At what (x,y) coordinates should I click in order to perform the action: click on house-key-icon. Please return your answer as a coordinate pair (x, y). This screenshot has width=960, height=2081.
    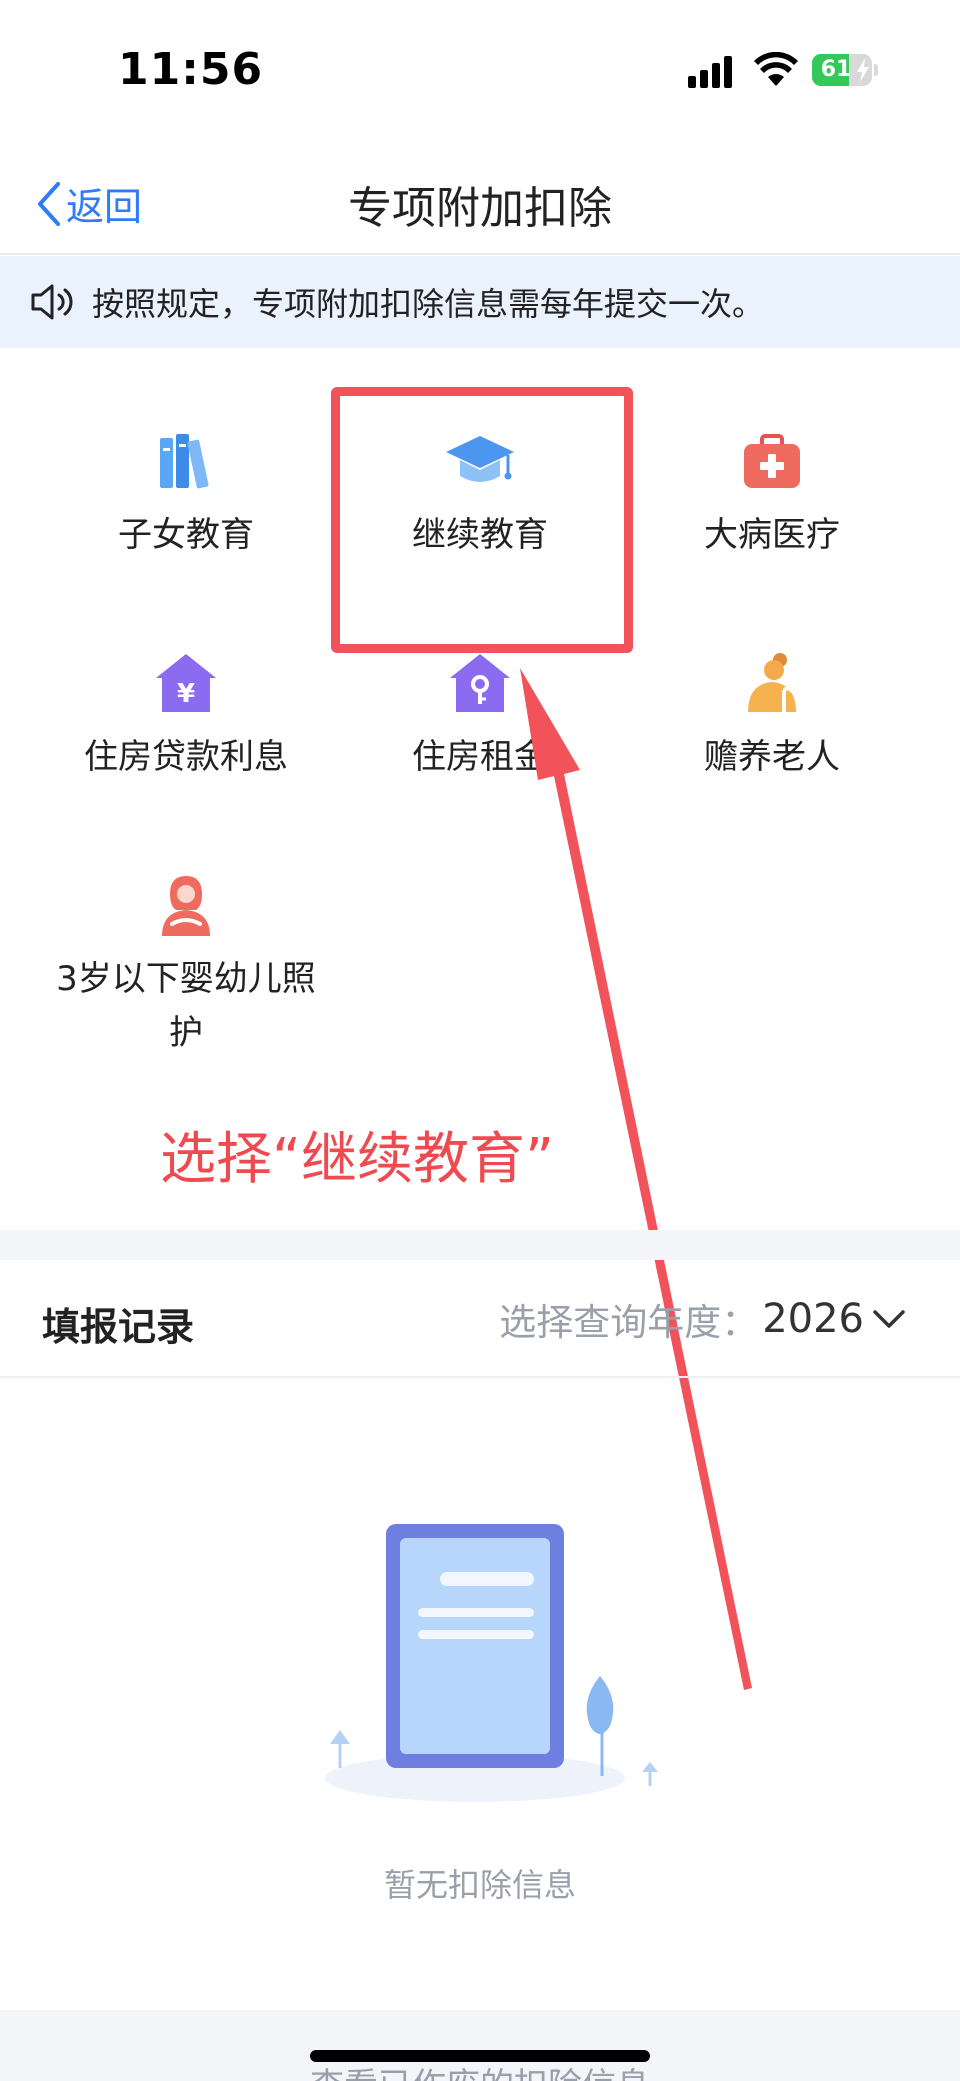
    Looking at the image, I should click on (480, 683).